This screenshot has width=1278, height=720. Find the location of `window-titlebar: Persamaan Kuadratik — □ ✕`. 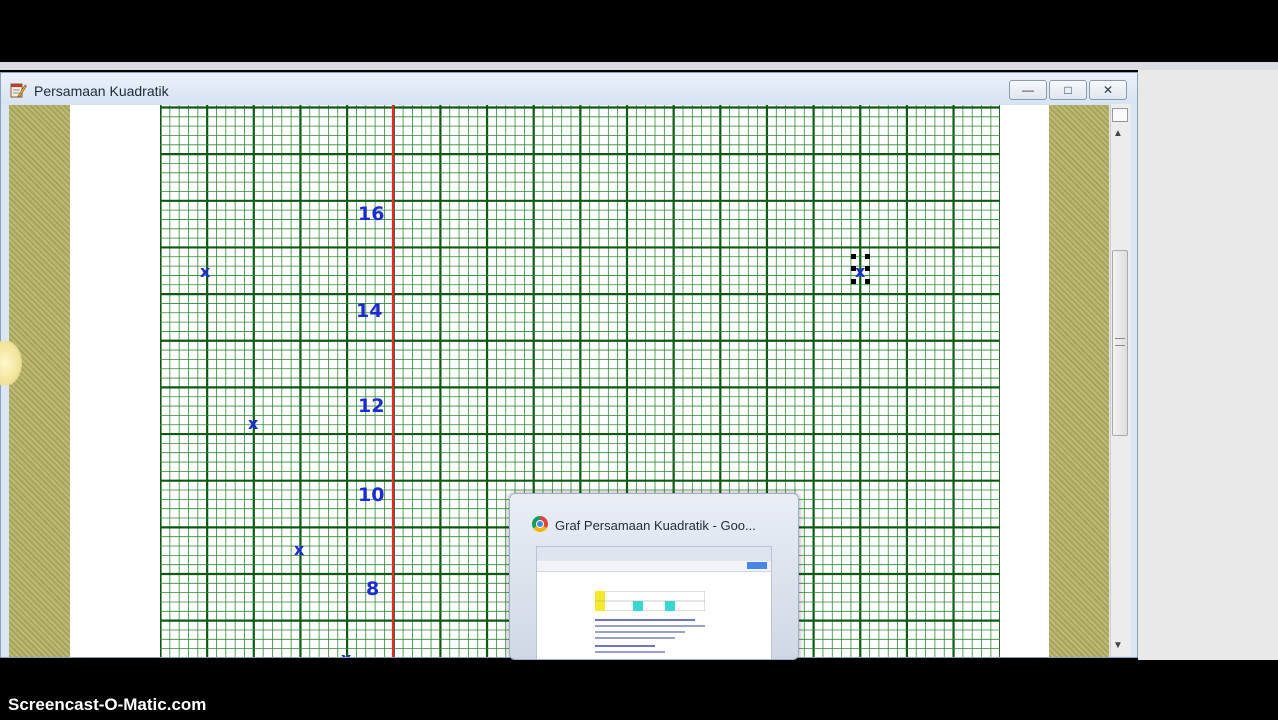

window-titlebar: Persamaan Kuadratik — □ ✕ is located at coordinates (569, 89).